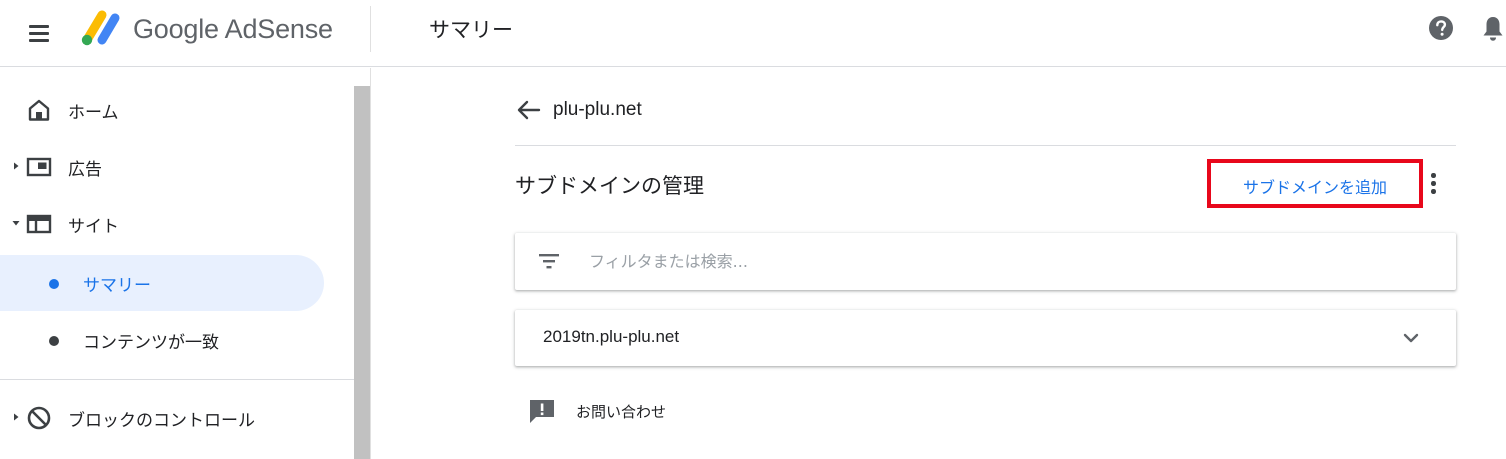 The image size is (1506, 459). I want to click on sidebar-item-sites: サイト, so click(175, 224).